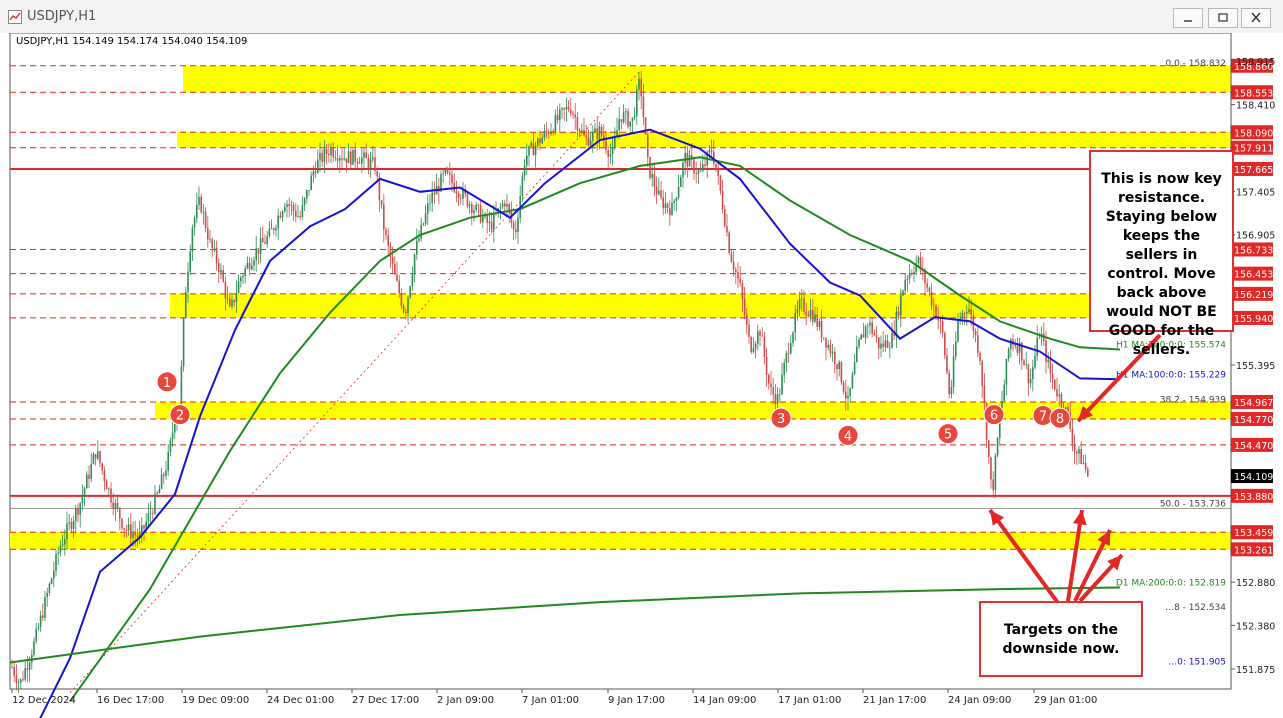 Image resolution: width=1283 pixels, height=718 pixels. Describe the element at coordinates (979, 700) in the screenshot. I see `x-axis-tick-label: 24 Jan 09:00` at that location.